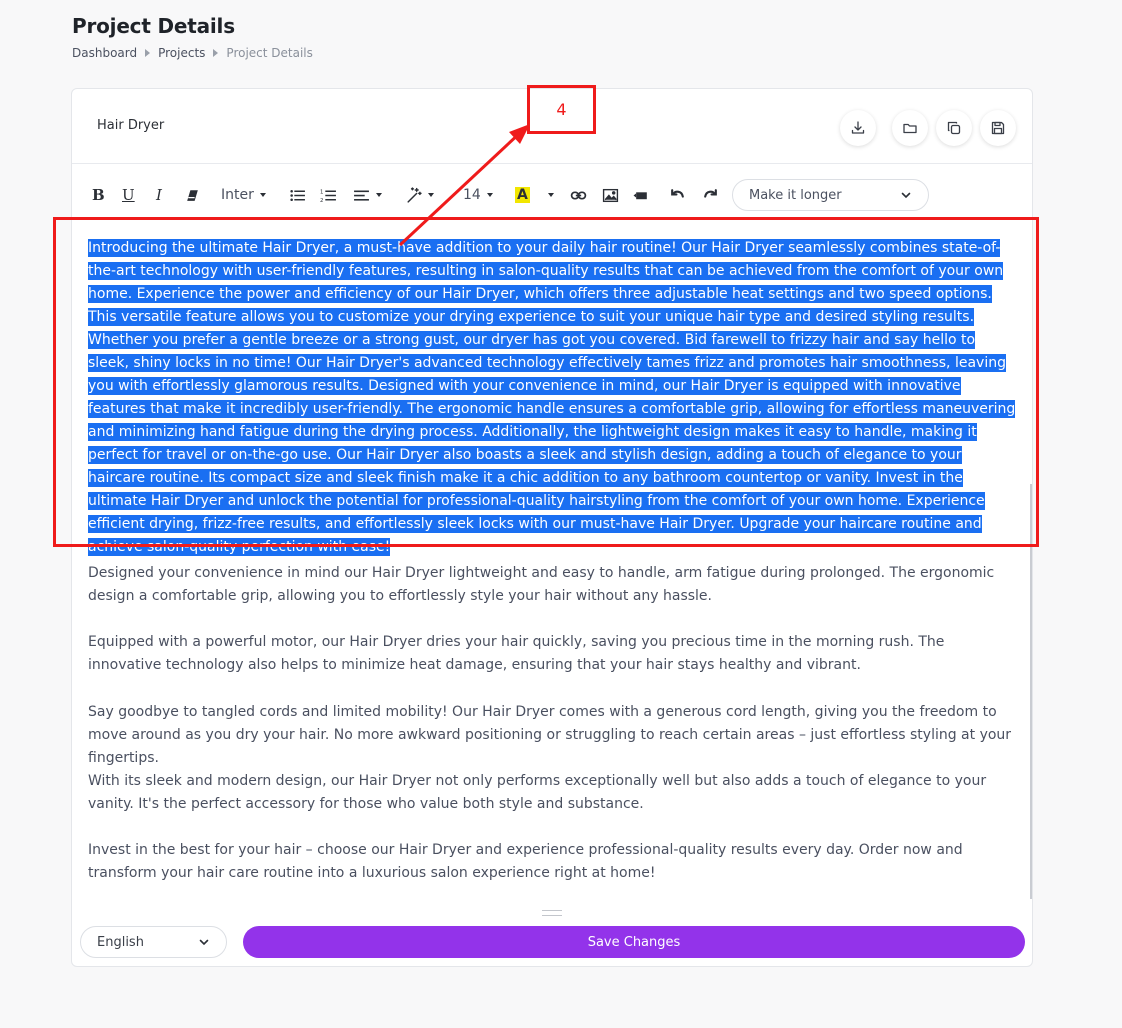 Image resolution: width=1122 pixels, height=1028 pixels. I want to click on language-value: English, so click(120, 942).